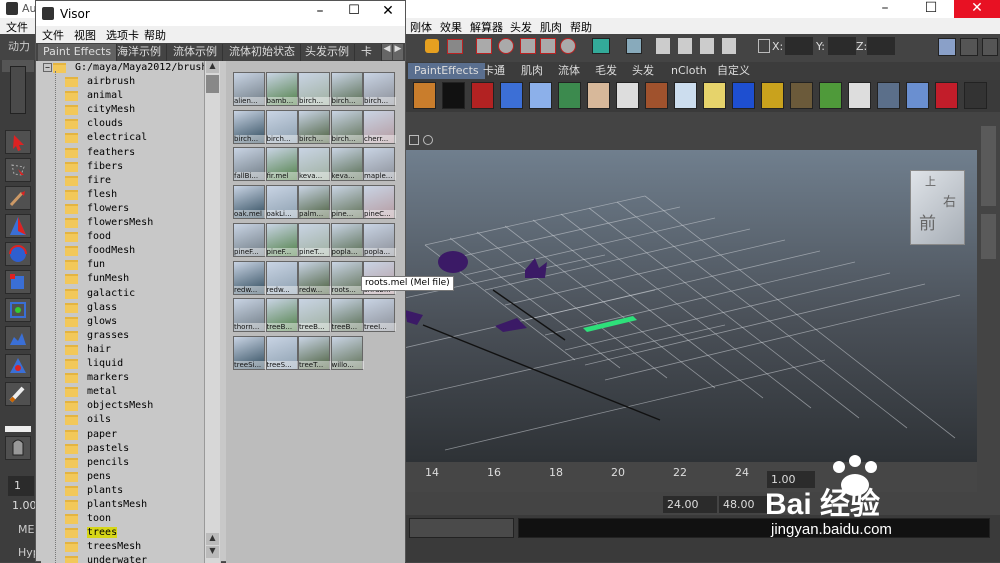 The height and width of the screenshot is (563, 1000). What do you see at coordinates (568, 46) in the screenshot?
I see `snap-live-icon` at bounding box center [568, 46].